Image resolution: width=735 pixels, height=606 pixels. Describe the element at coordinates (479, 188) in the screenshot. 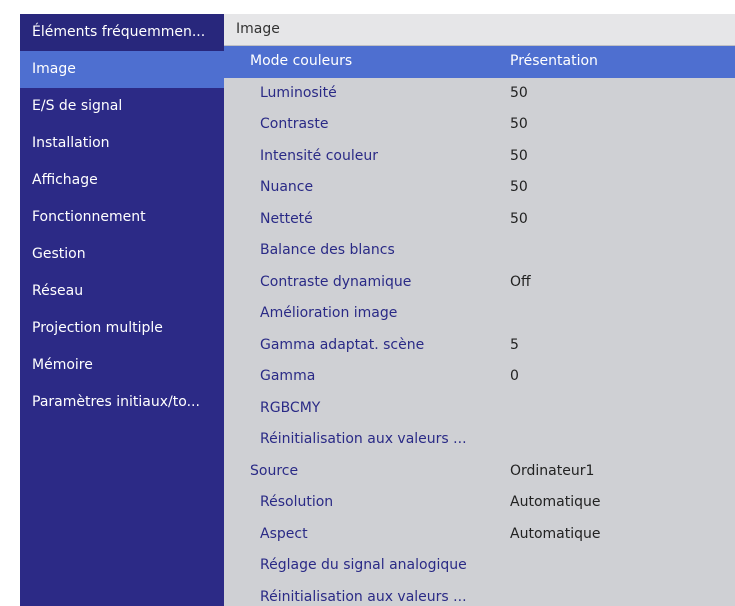

I see `row-tint: Nuance 50` at that location.